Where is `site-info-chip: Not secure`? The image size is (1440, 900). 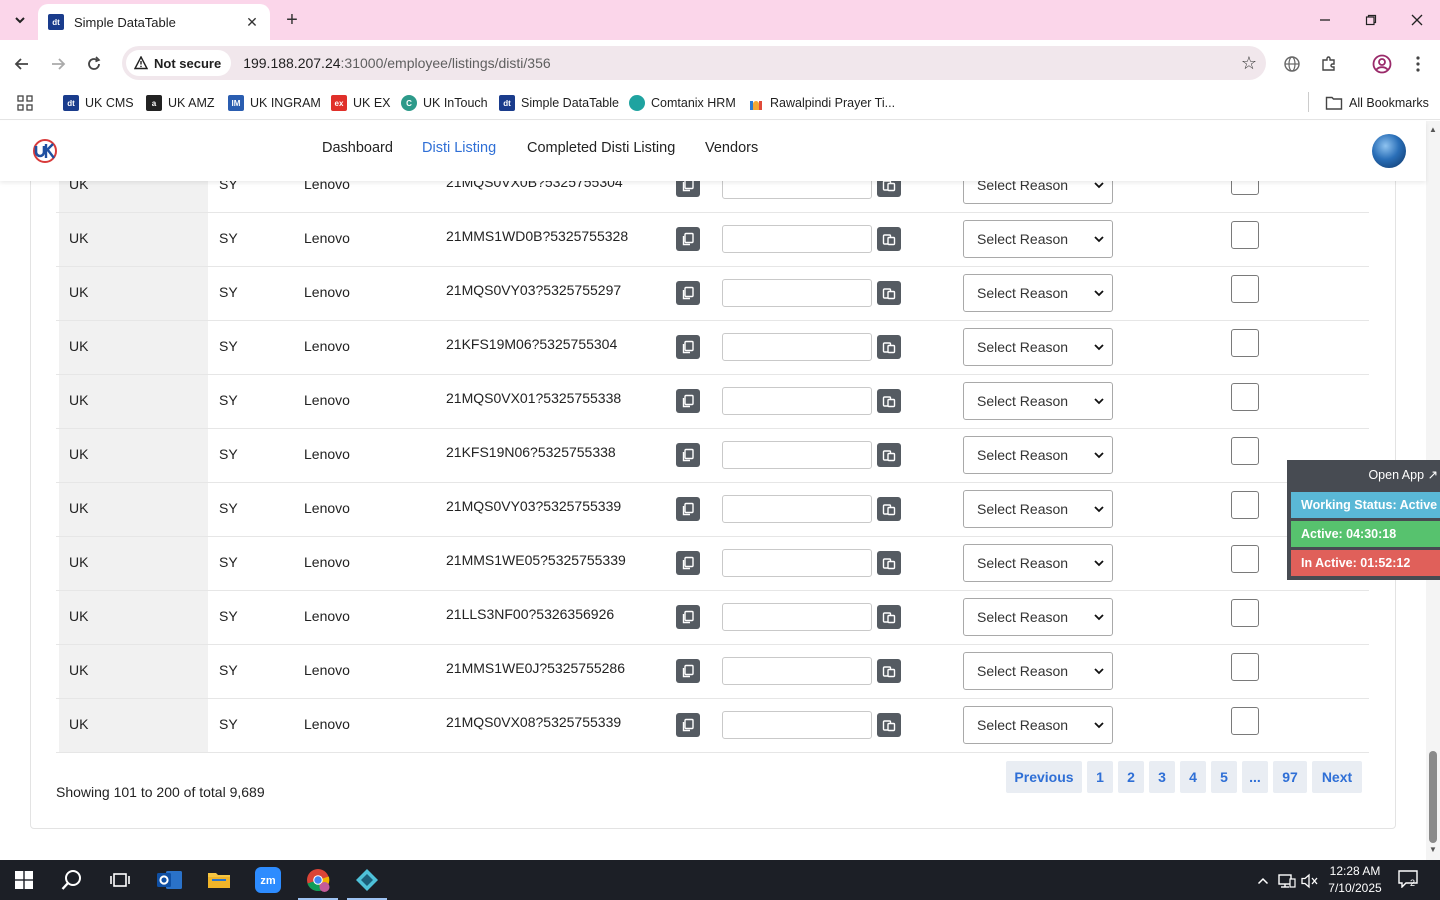
site-info-chip: Not secure is located at coordinates (179, 63).